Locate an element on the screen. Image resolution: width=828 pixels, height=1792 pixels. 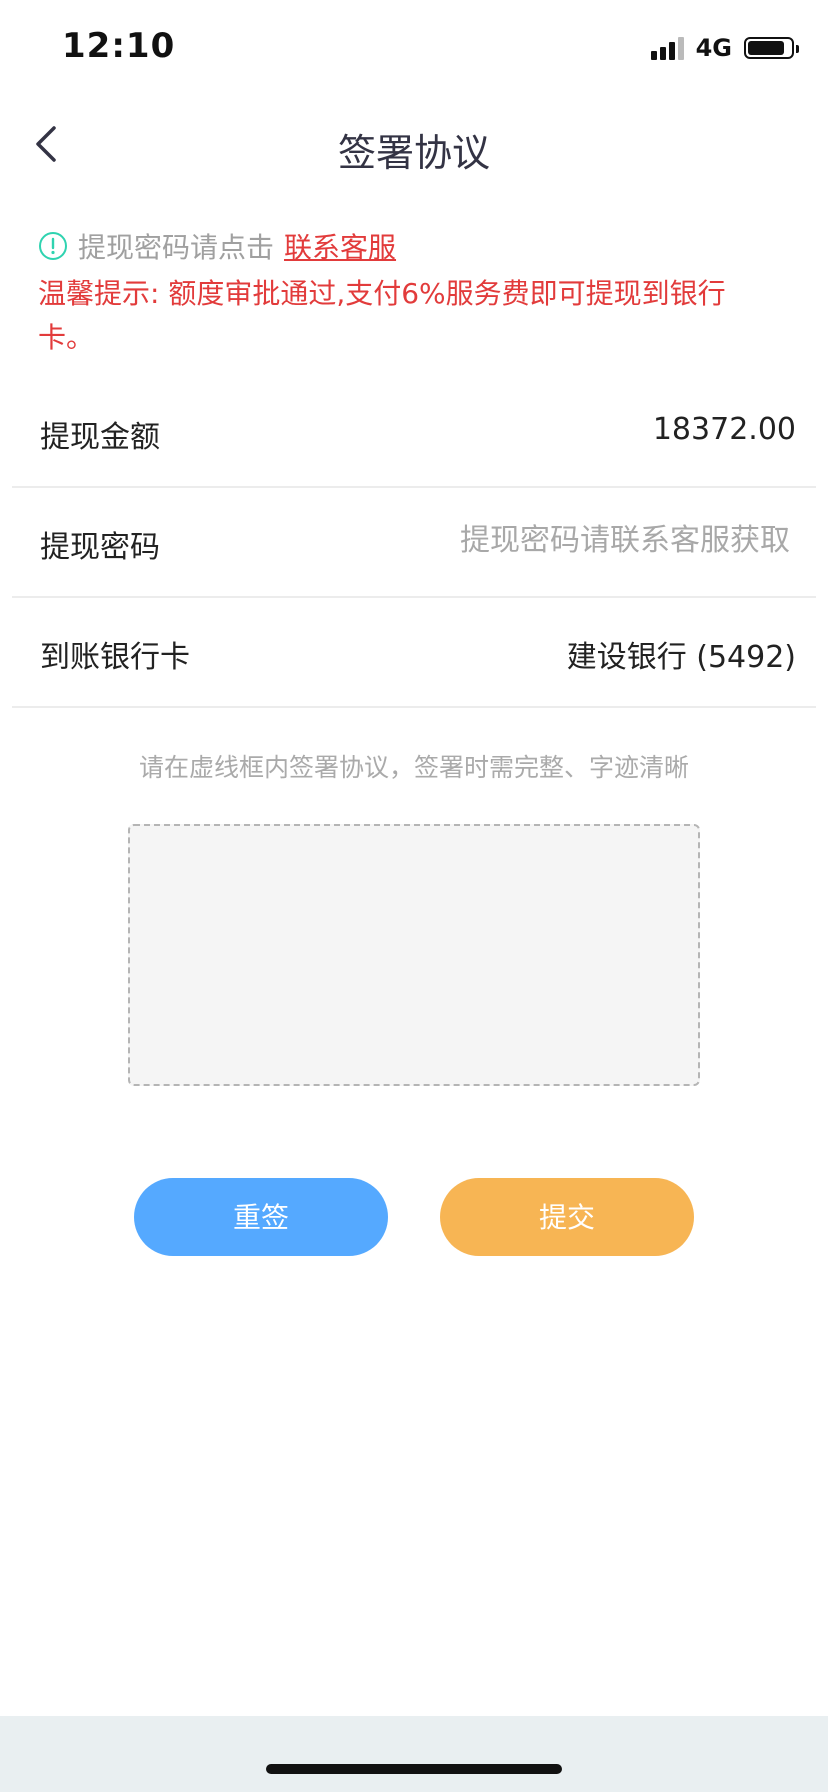
battery-icon is located at coordinates (771, 48).